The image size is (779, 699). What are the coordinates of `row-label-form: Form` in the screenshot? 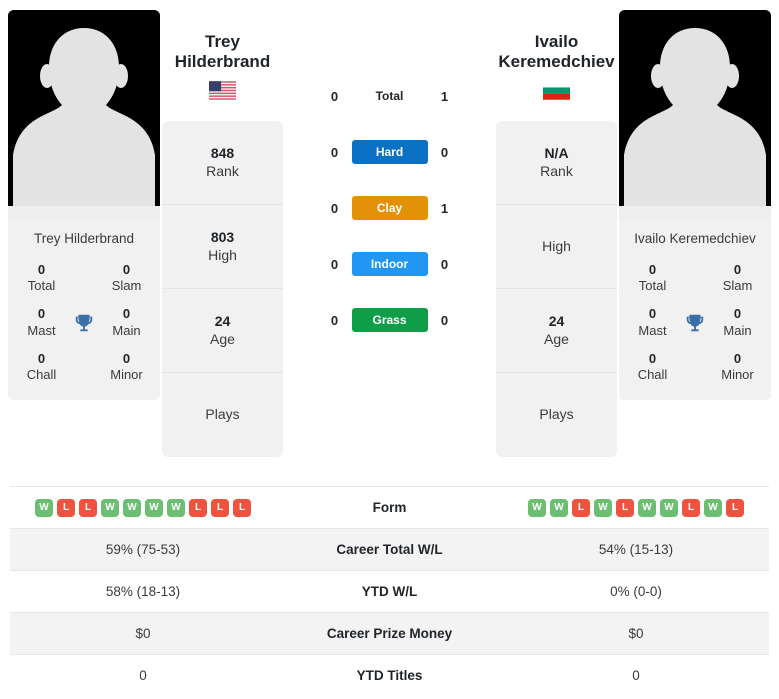 It's located at (389, 507).